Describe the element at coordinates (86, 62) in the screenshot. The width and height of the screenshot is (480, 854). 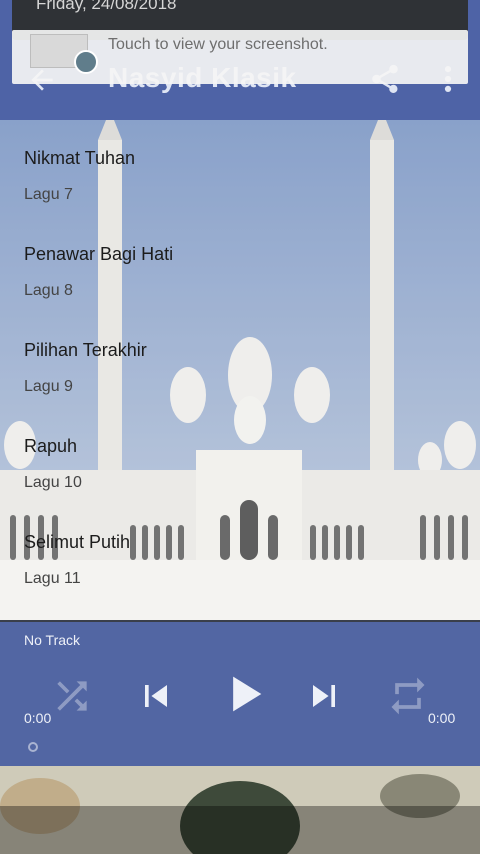
I see `gallery-icon` at that location.